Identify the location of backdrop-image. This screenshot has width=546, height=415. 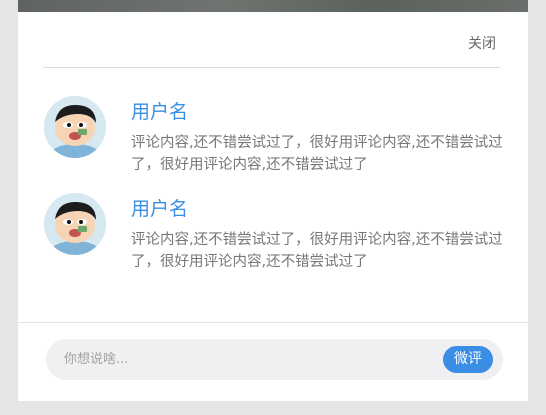
(273, 6).